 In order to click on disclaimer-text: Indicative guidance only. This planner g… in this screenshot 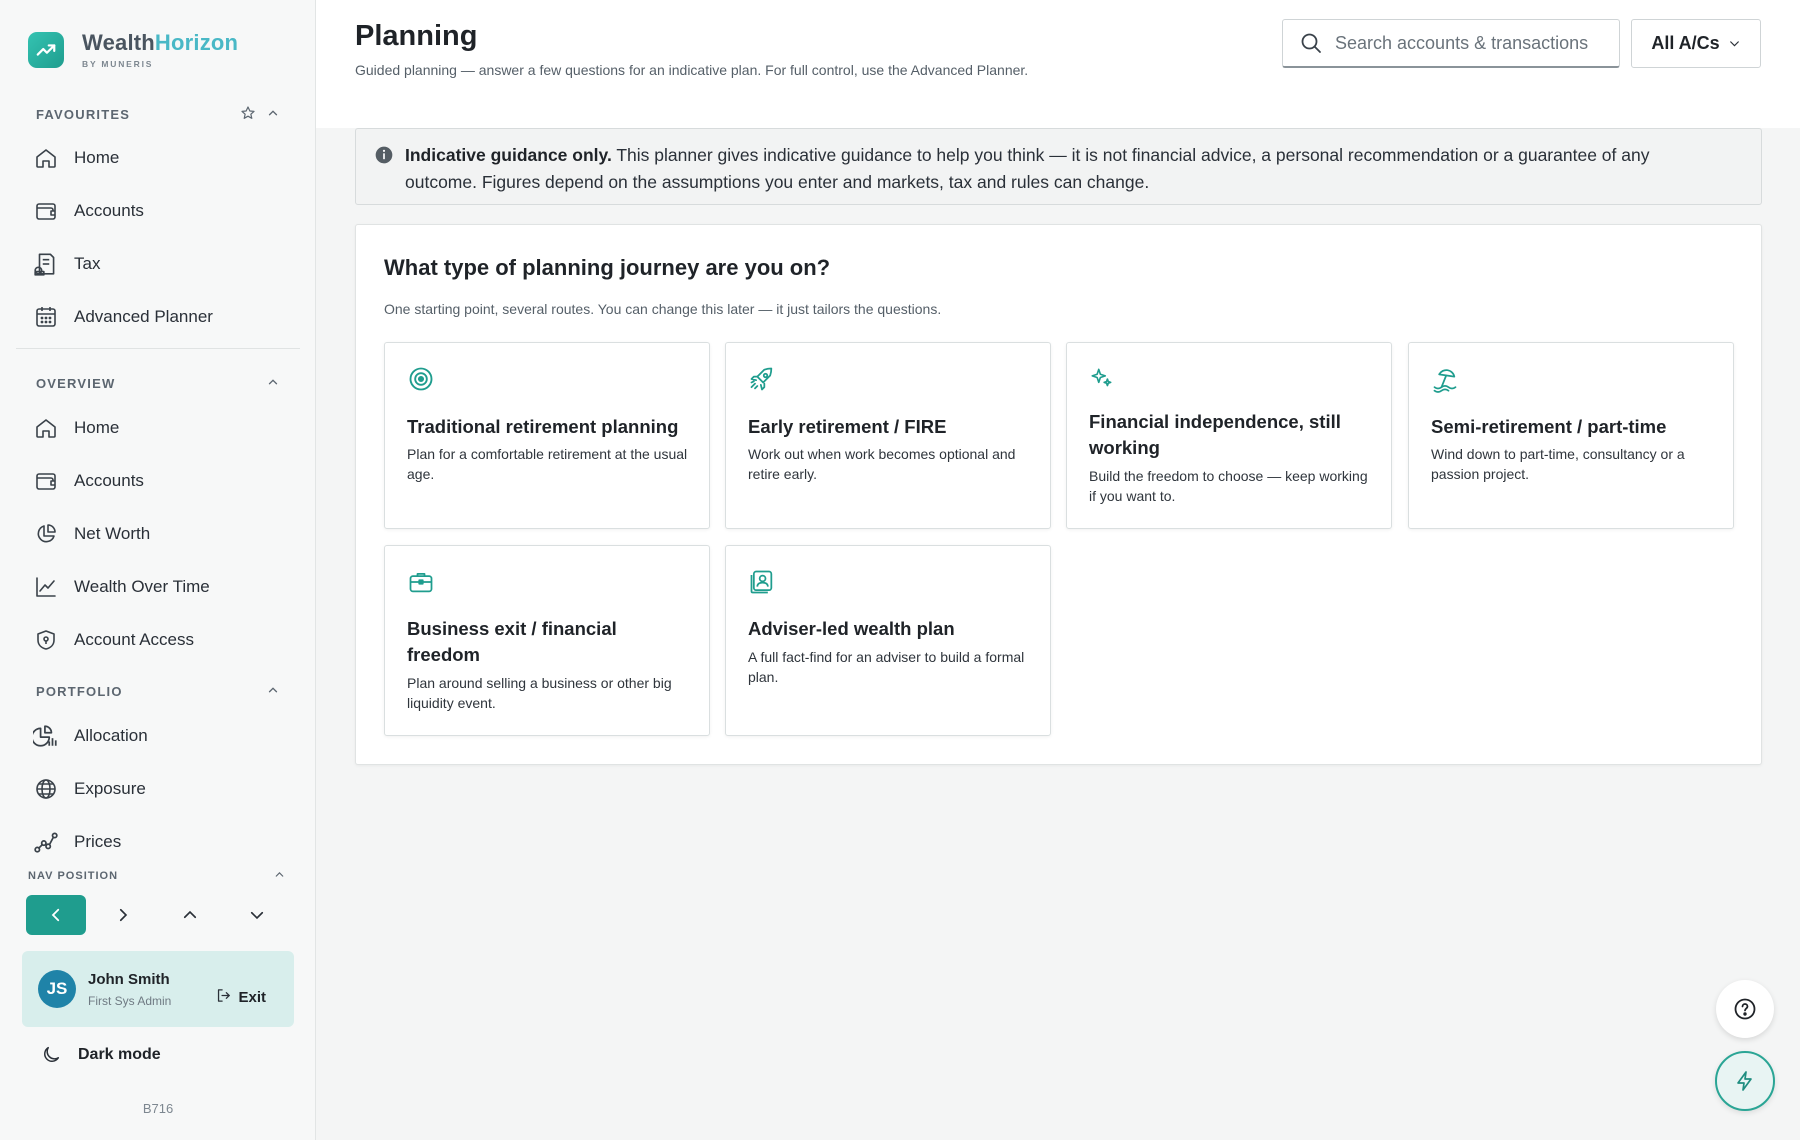, I will do `click(1063, 169)`.